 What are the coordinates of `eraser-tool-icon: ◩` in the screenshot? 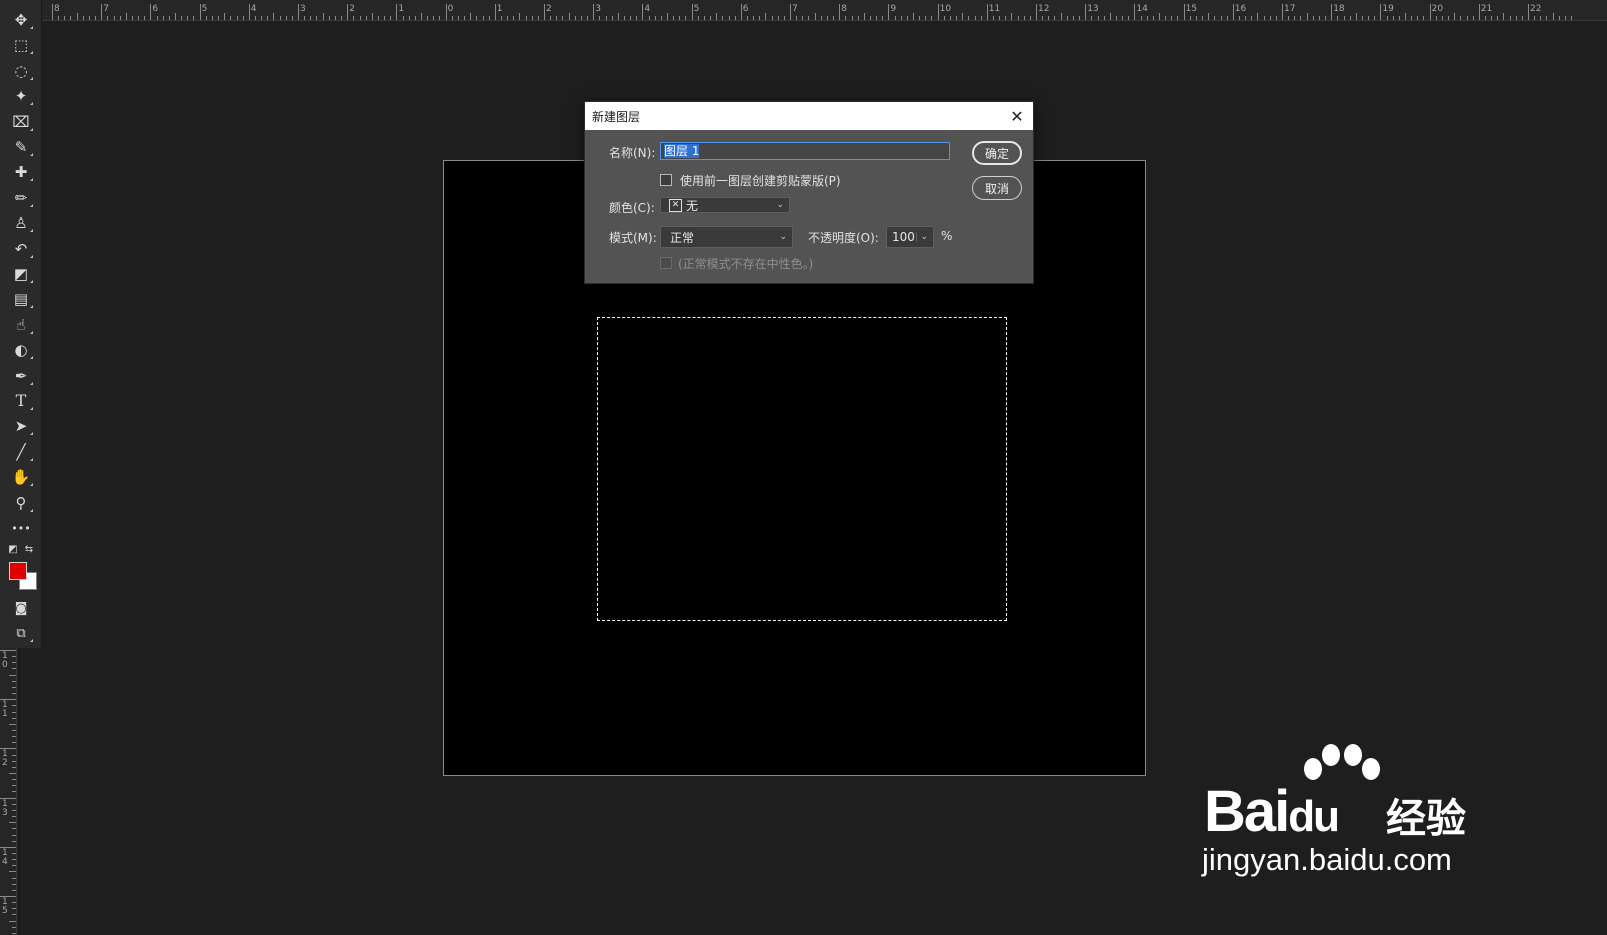 It's located at (21, 274).